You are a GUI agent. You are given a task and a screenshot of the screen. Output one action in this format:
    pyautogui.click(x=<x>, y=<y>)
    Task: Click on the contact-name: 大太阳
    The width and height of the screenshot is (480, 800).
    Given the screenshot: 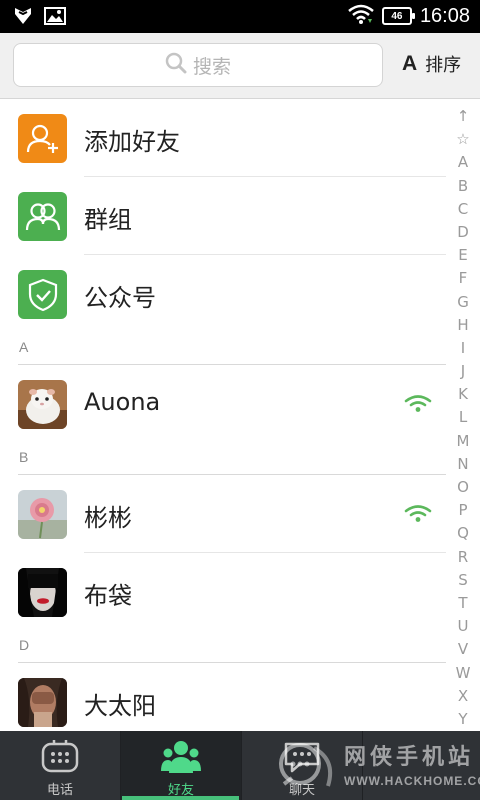 What is the action you would take?
    pyautogui.click(x=120, y=706)
    